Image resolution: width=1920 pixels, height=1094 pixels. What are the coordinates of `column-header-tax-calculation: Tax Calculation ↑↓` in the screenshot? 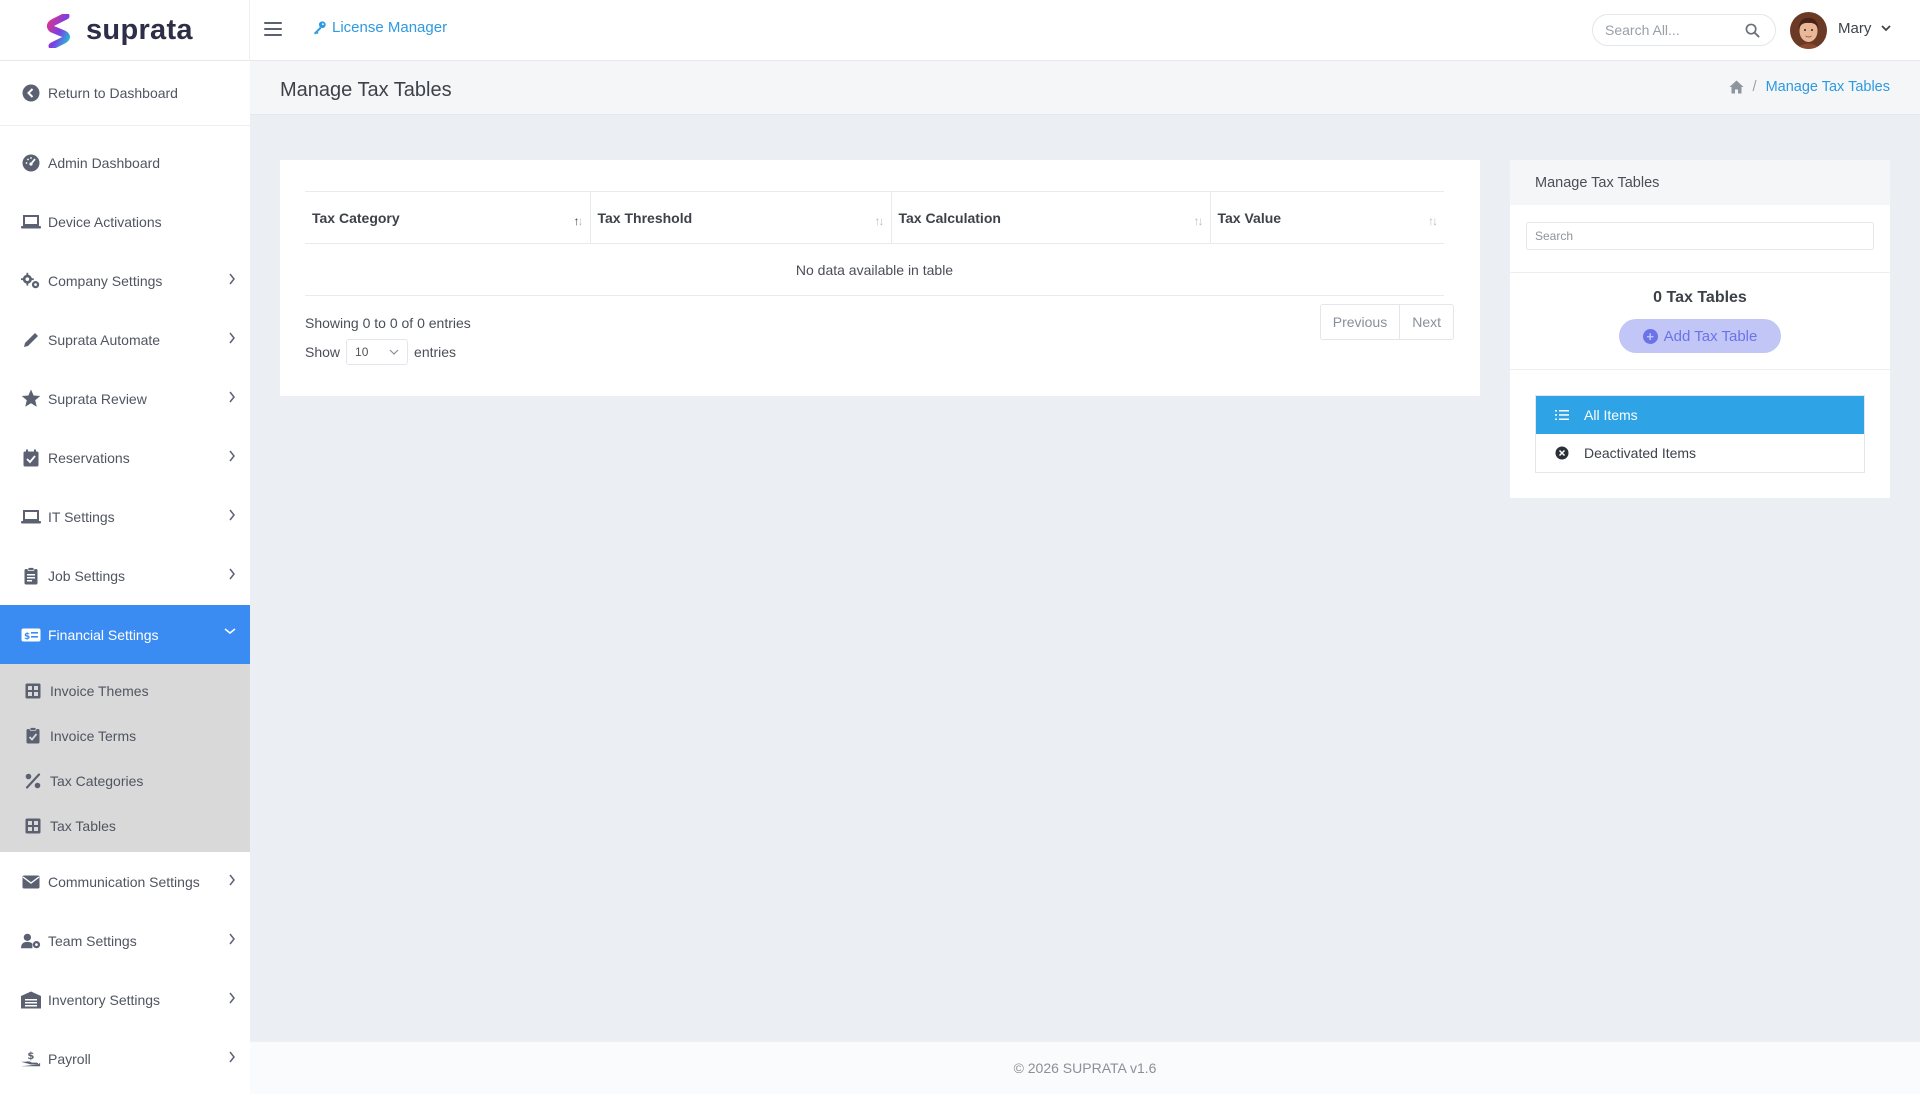 It's located at (1051, 217).